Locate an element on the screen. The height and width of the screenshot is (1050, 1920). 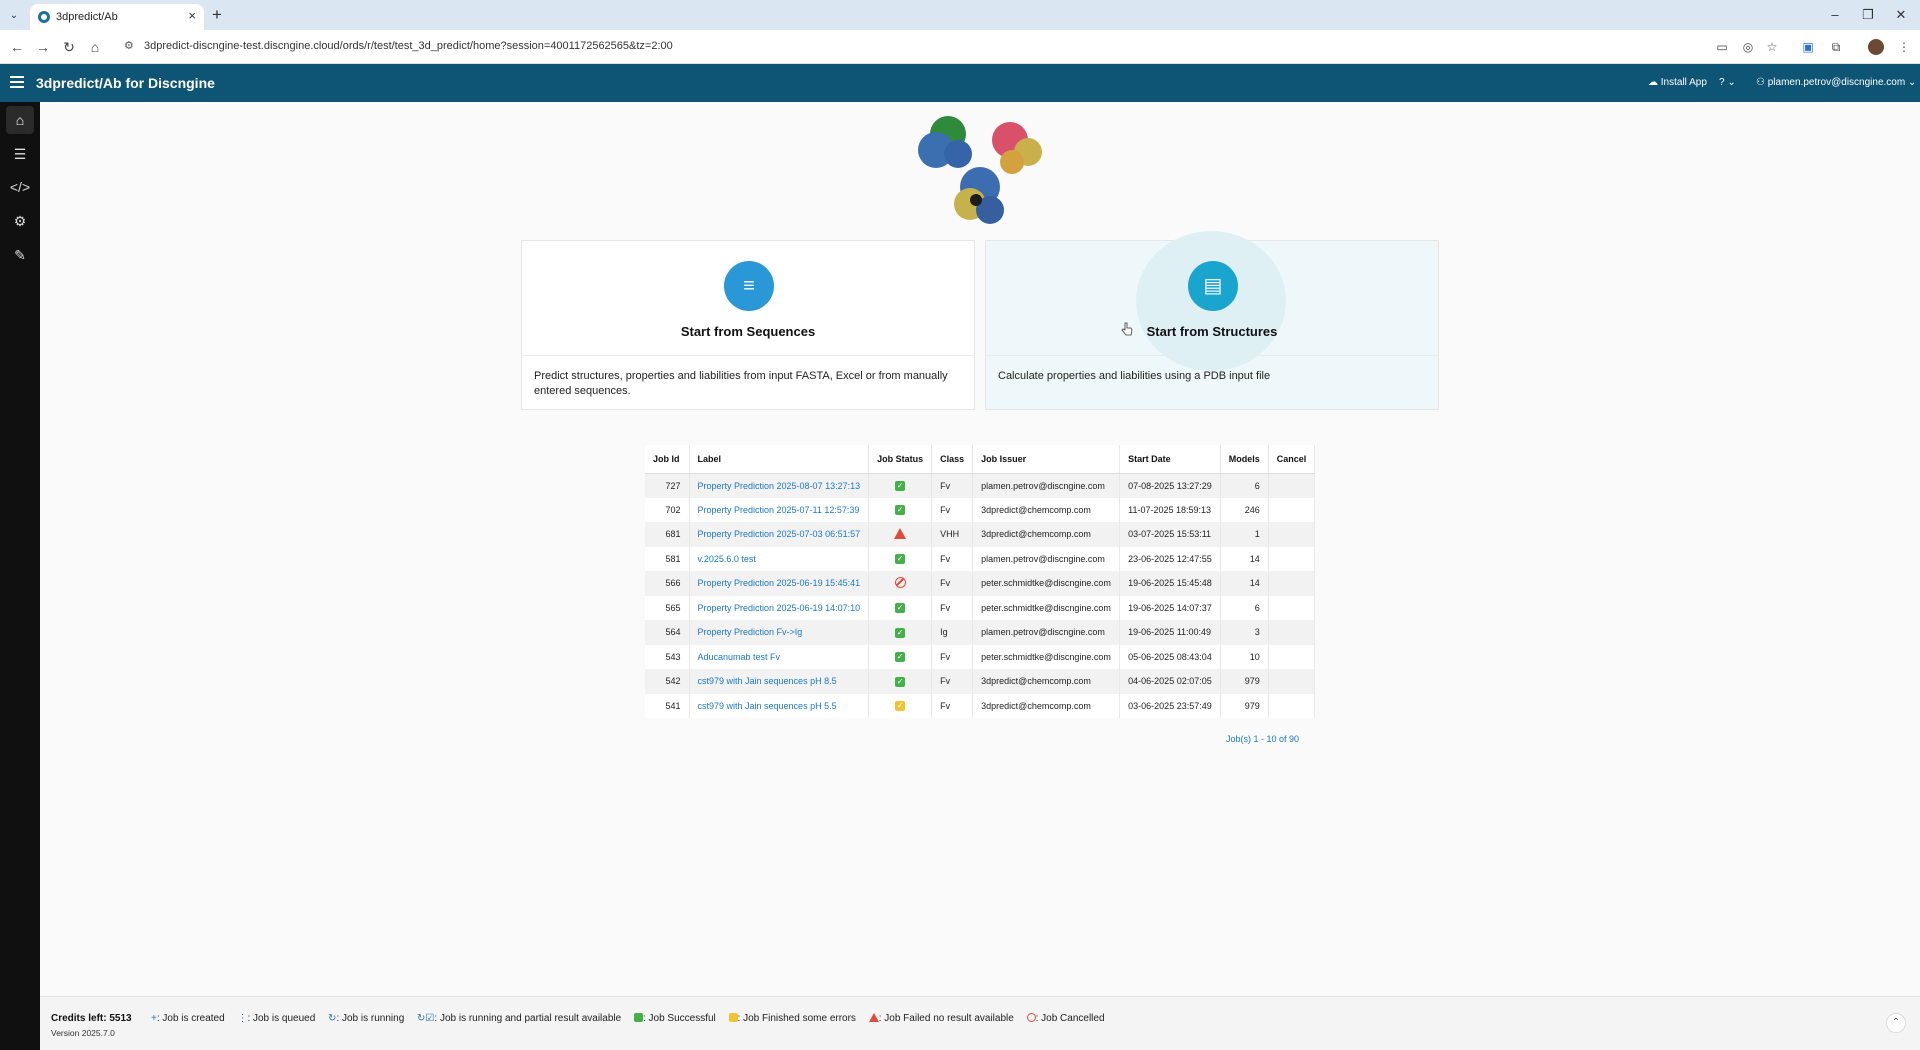
profile-avatar is located at coordinates (1876, 47).